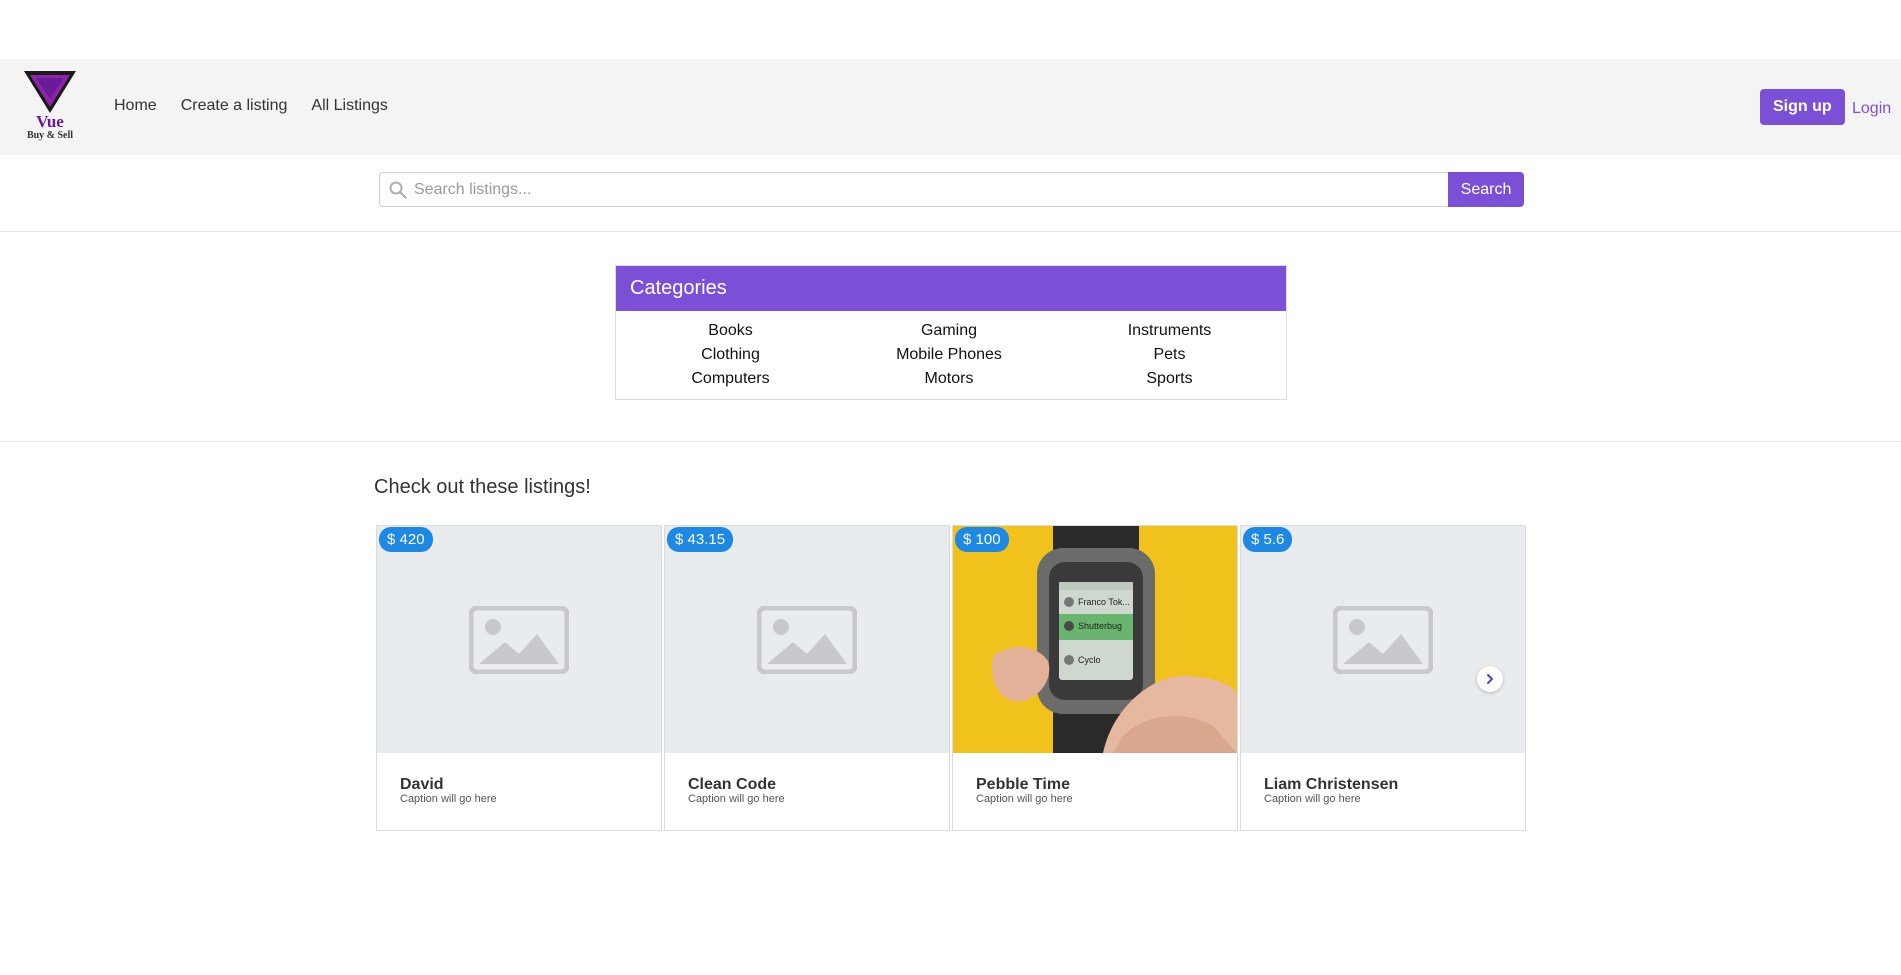 The height and width of the screenshot is (975, 1901). I want to click on logo-triangle-icon, so click(50, 92).